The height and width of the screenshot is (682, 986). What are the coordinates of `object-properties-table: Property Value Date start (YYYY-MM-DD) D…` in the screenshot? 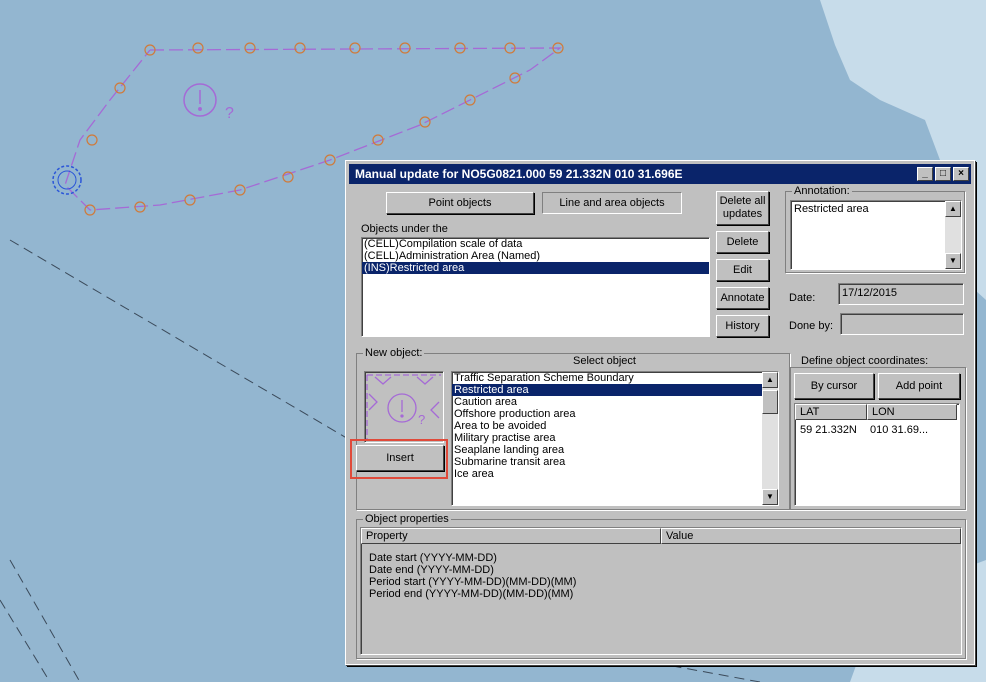 It's located at (661, 591).